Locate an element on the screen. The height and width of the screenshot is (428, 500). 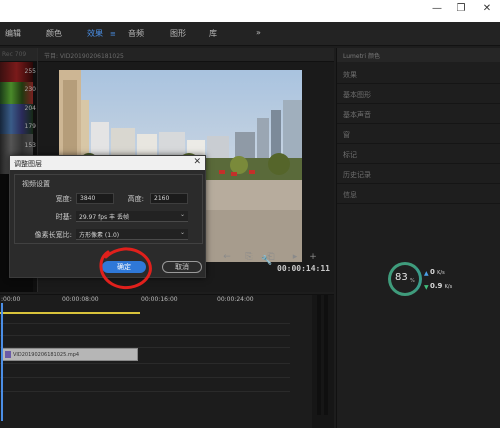
workspace-more-icon: » is located at coordinates (258, 32).